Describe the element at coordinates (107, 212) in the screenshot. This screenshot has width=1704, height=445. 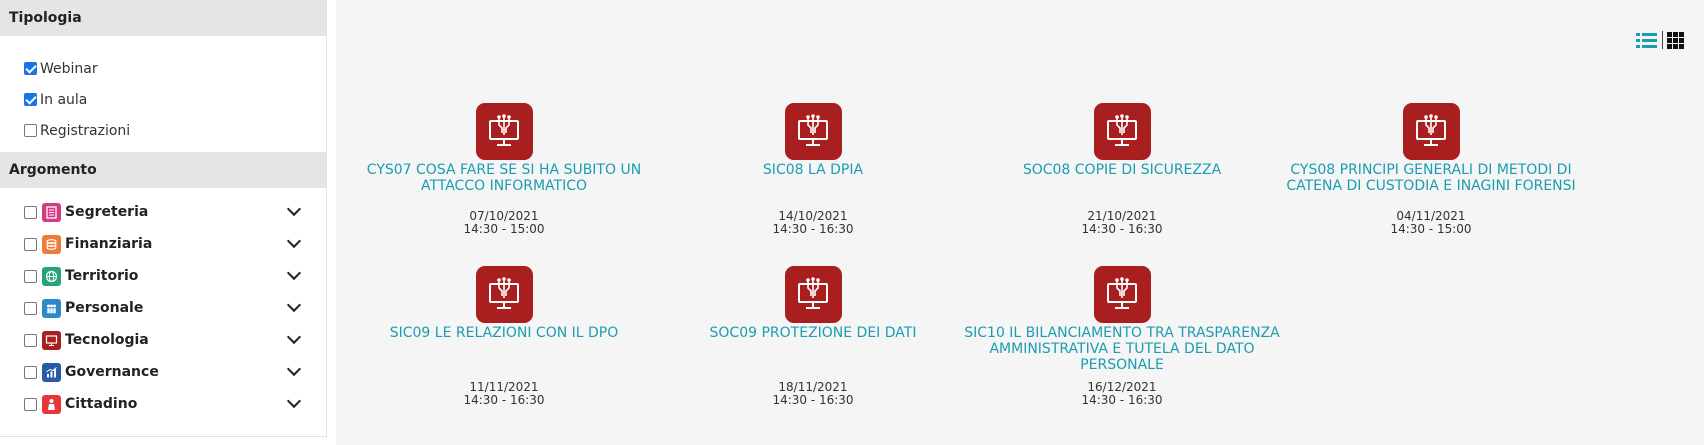
I see `segreteria-label: Segreteria` at that location.